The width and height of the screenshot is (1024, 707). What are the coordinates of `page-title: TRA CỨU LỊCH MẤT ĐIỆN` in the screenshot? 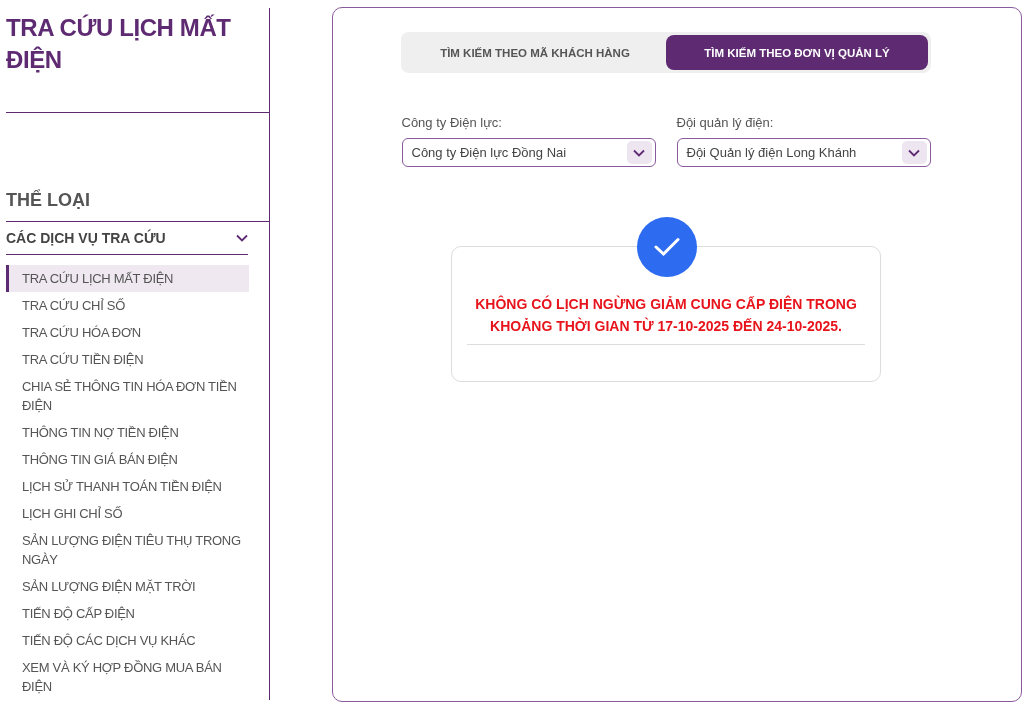 It's located at (119, 44).